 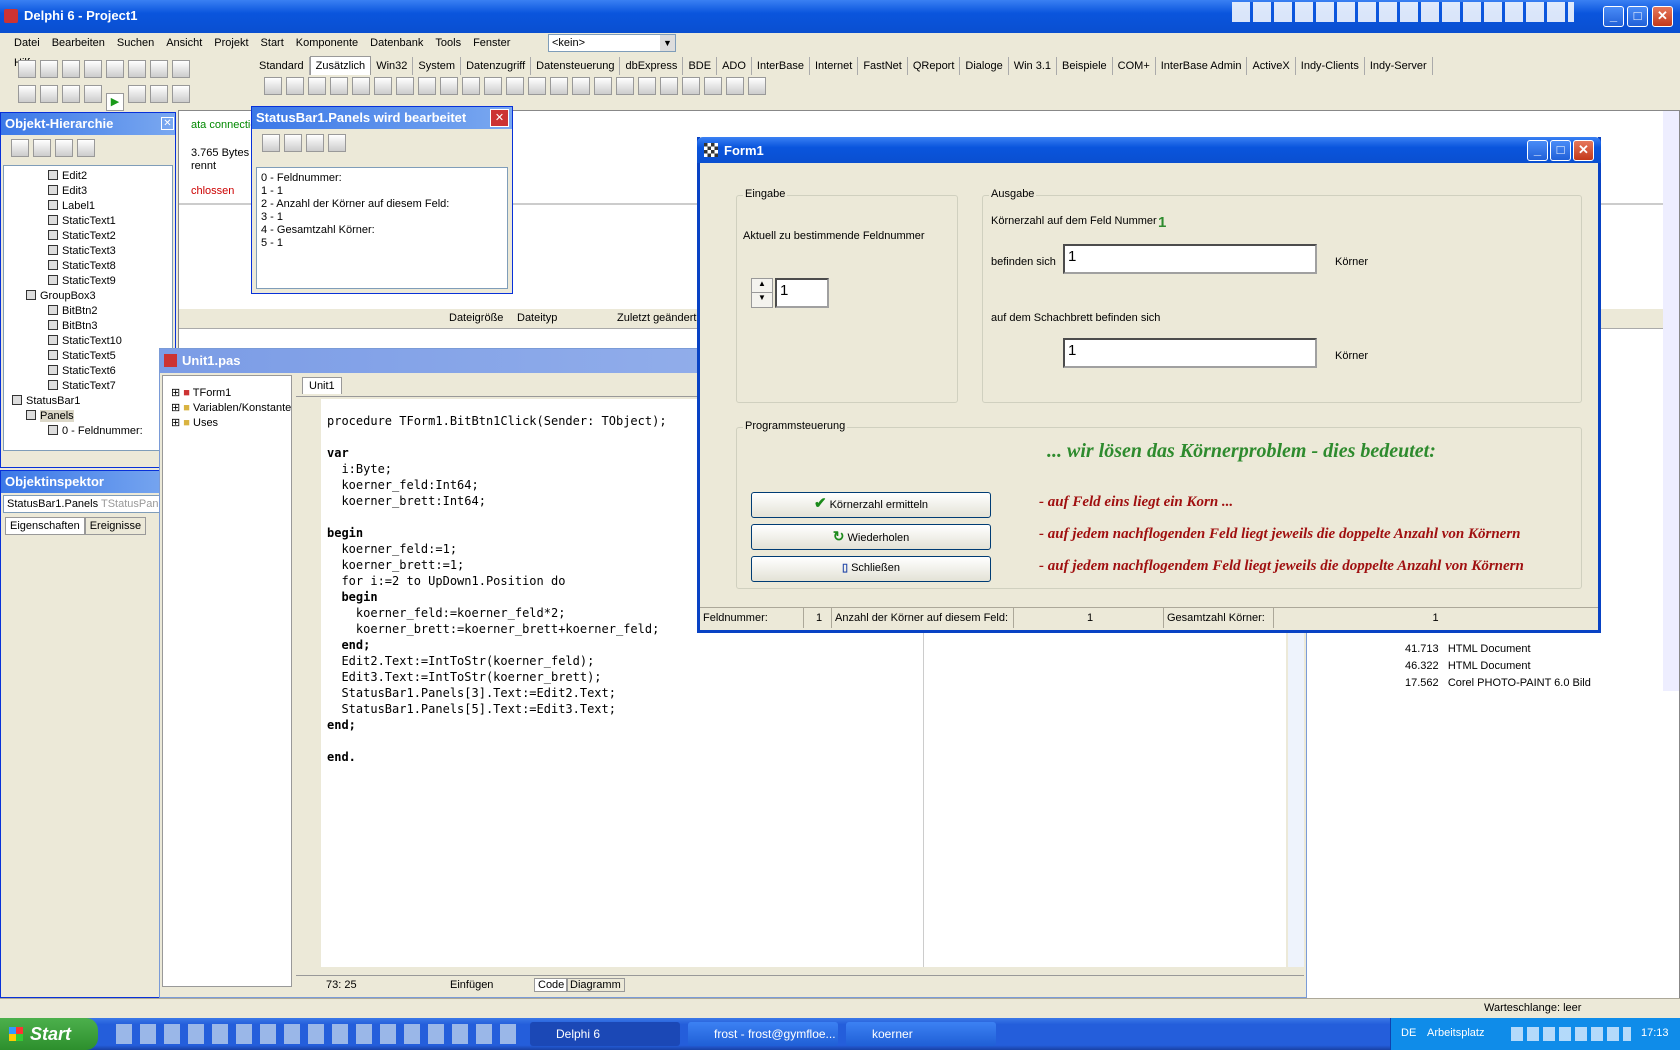 What do you see at coordinates (652, 66) in the screenshot?
I see `palette-tab: dbExpress` at bounding box center [652, 66].